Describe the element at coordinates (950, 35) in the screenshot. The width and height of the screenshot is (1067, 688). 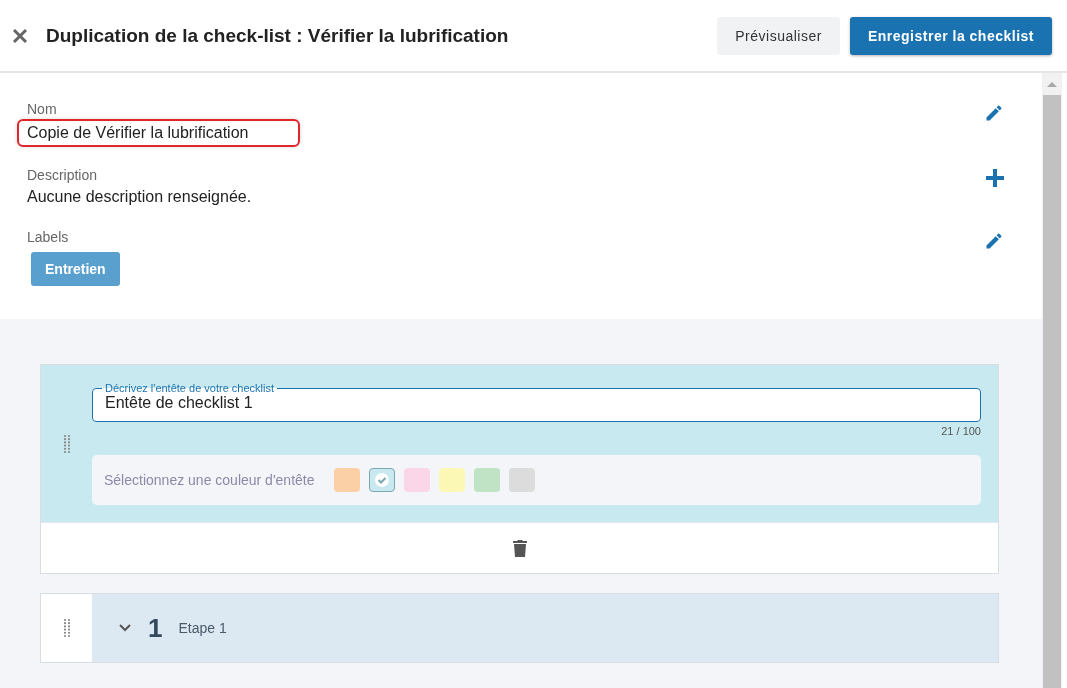
I see `save-button: Enregistrer la checklist` at that location.